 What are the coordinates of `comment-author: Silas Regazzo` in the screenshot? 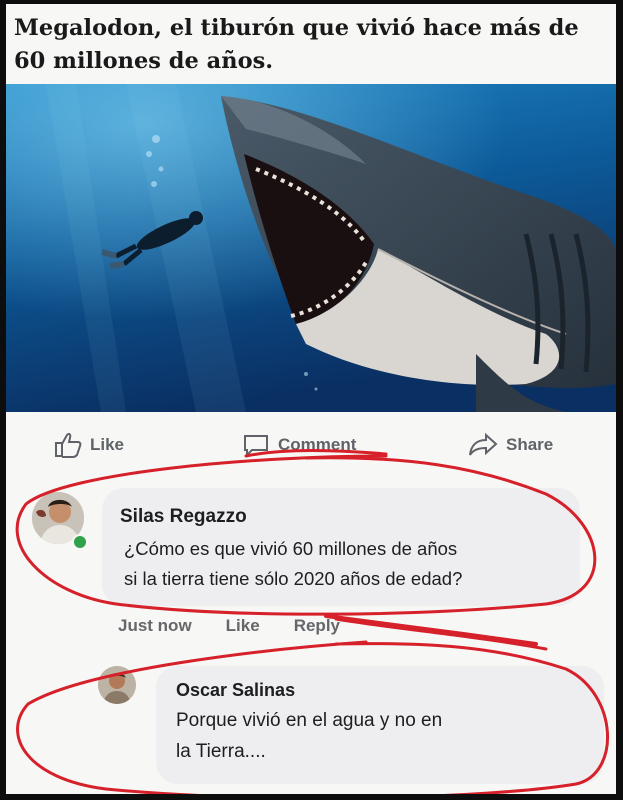 It's located at (183, 517).